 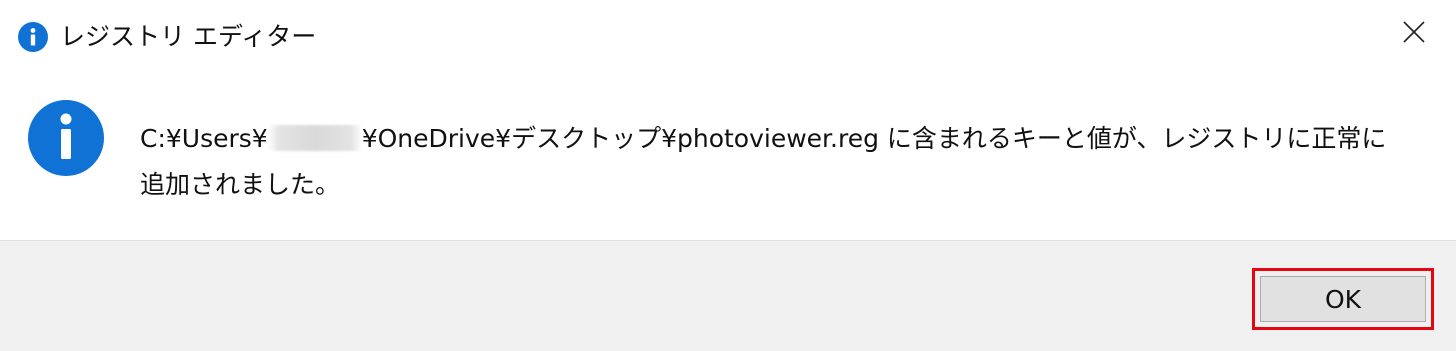 I want to click on redacted-username, so click(x=314, y=138).